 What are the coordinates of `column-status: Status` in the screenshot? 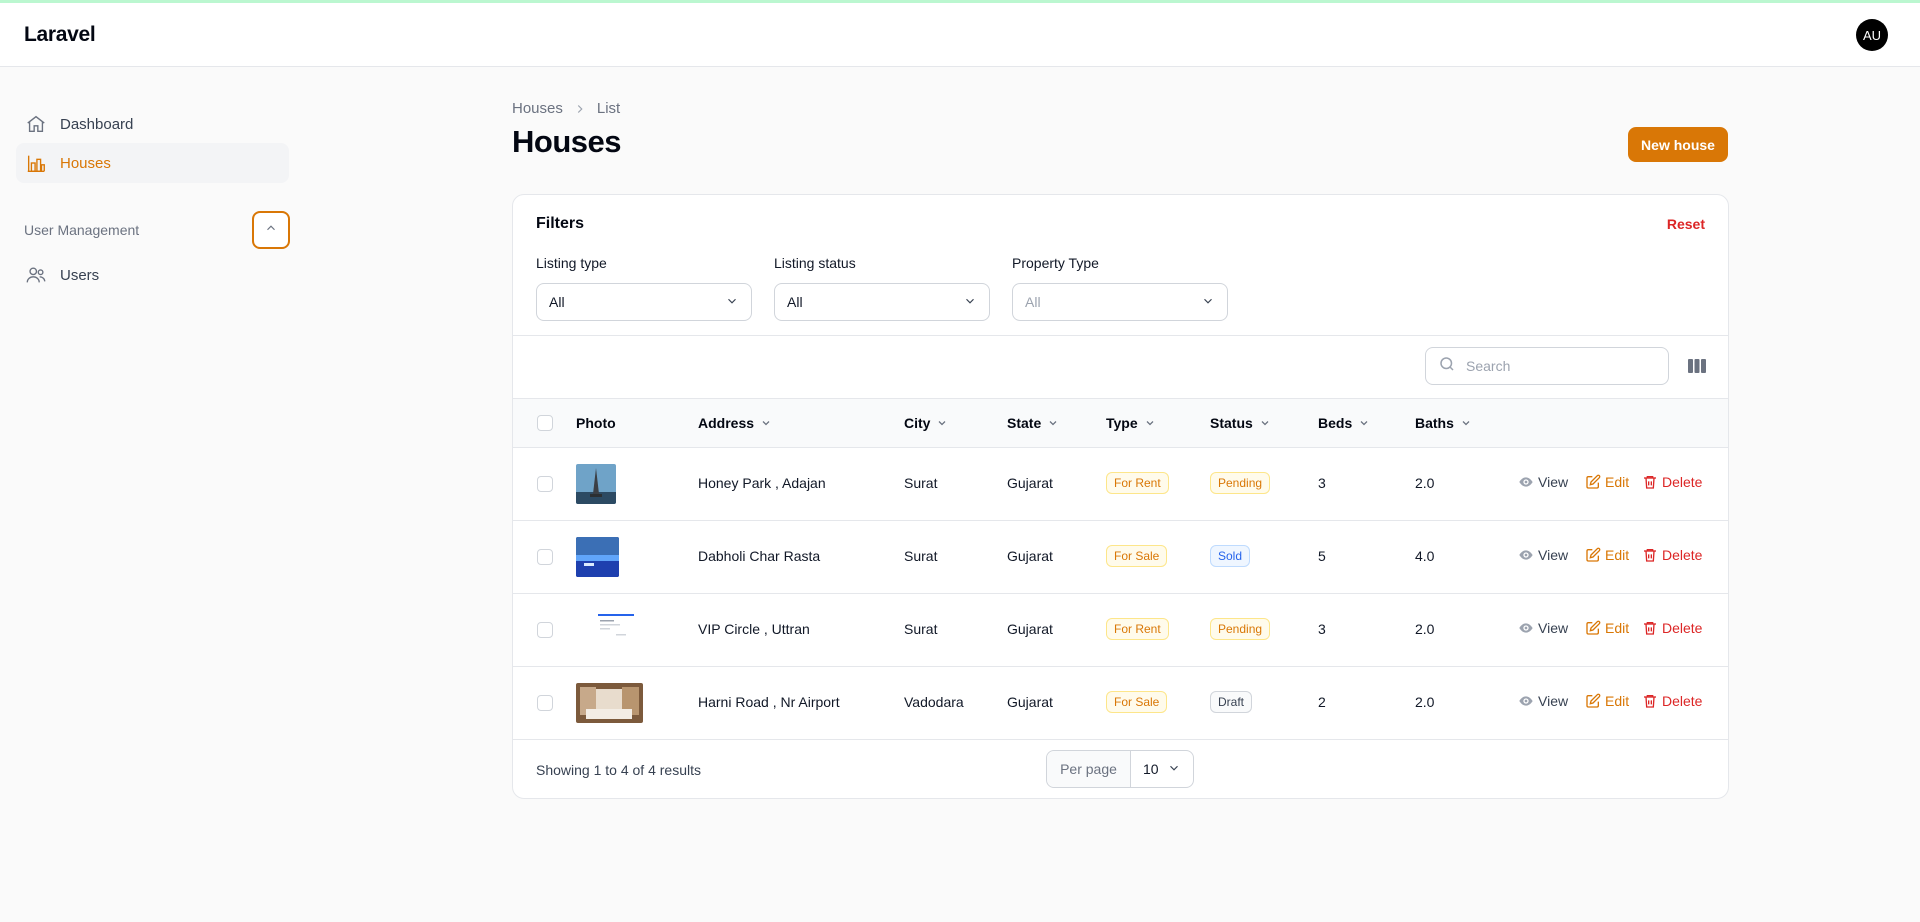 It's located at (1240, 423).